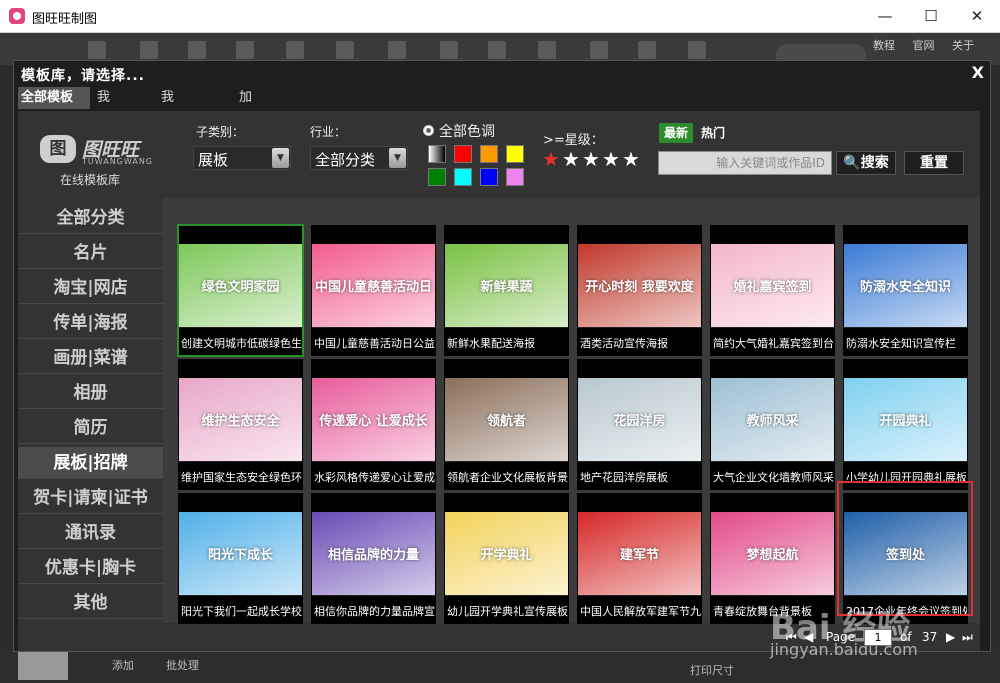 Image resolution: width=1000 pixels, height=683 pixels. I want to click on template-card: 婚礼嘉宾签到 简约大气婚礼嘉宾签到台, so click(772, 290).